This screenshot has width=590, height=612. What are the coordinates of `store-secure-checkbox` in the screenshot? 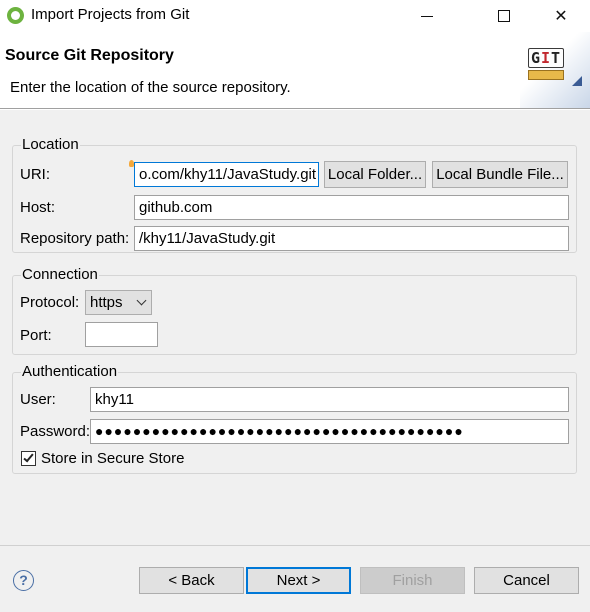 It's located at (28, 458).